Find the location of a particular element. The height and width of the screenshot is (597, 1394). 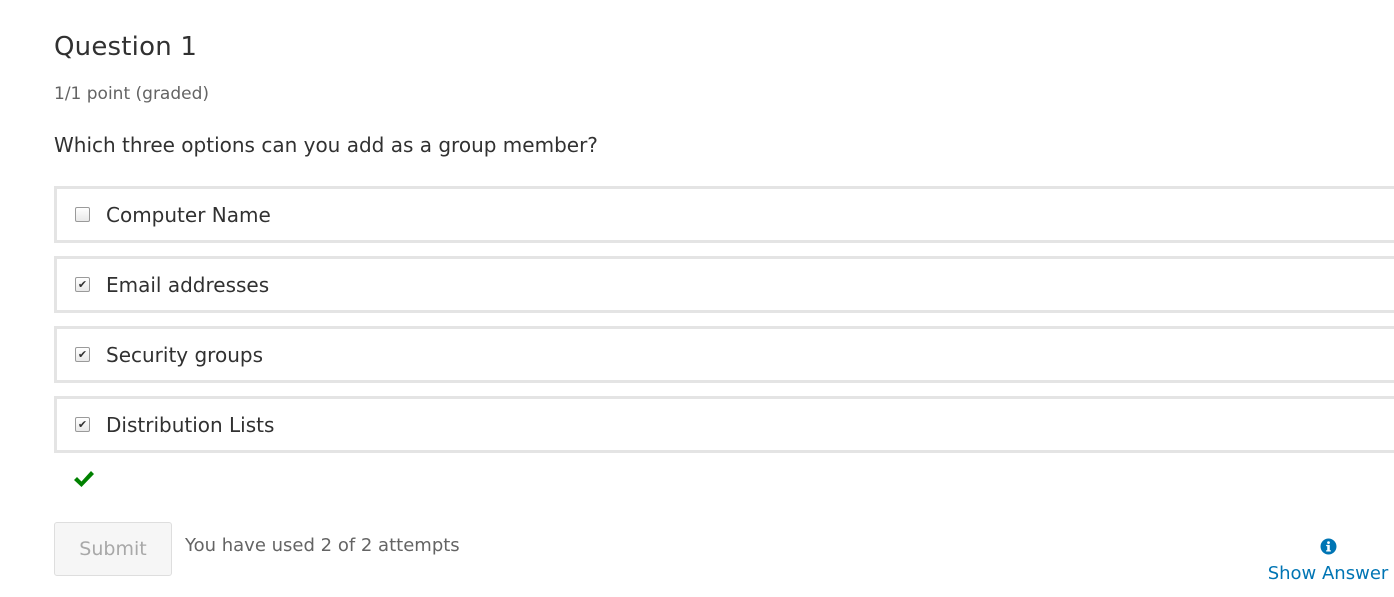

option-label: Security groups is located at coordinates (184, 354).